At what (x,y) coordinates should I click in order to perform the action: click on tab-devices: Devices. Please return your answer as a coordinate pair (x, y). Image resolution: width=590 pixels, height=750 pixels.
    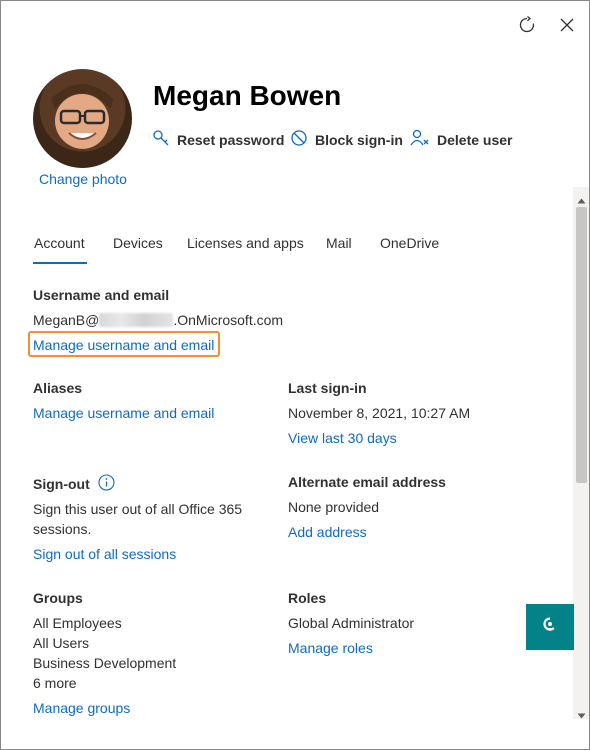
    Looking at the image, I should click on (138, 243).